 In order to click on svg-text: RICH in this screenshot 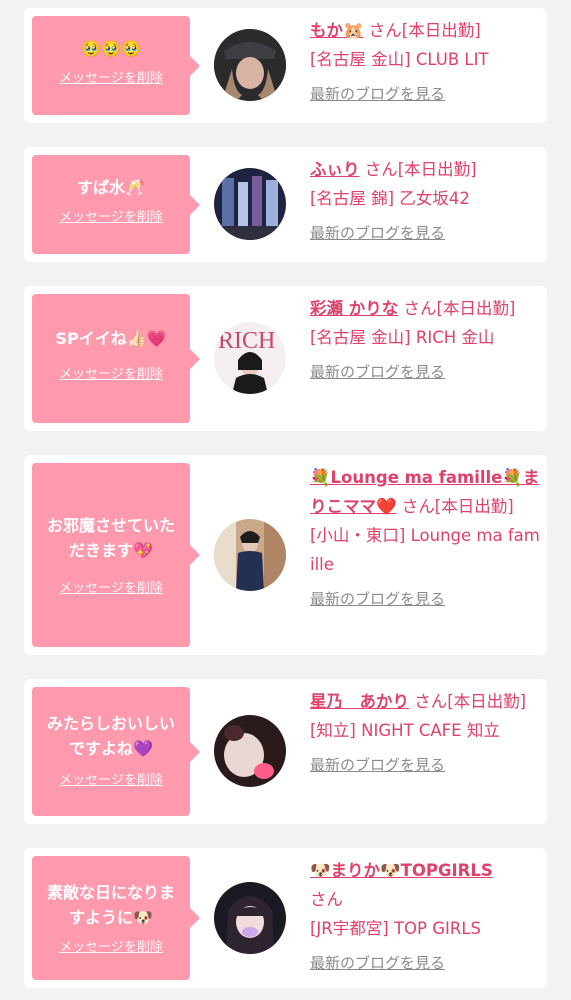, I will do `click(246, 341)`.